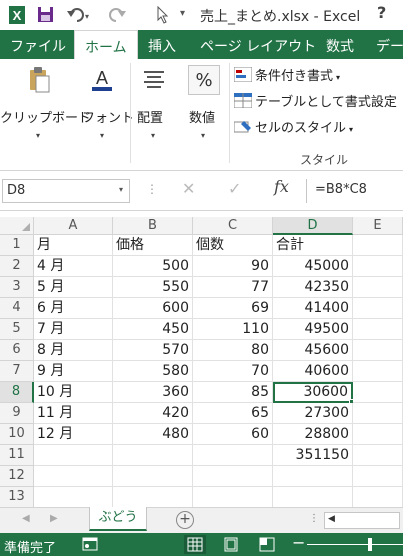 The height and width of the screenshot is (556, 403). What do you see at coordinates (313, 350) in the screenshot?
I see `cell: 45600` at bounding box center [313, 350].